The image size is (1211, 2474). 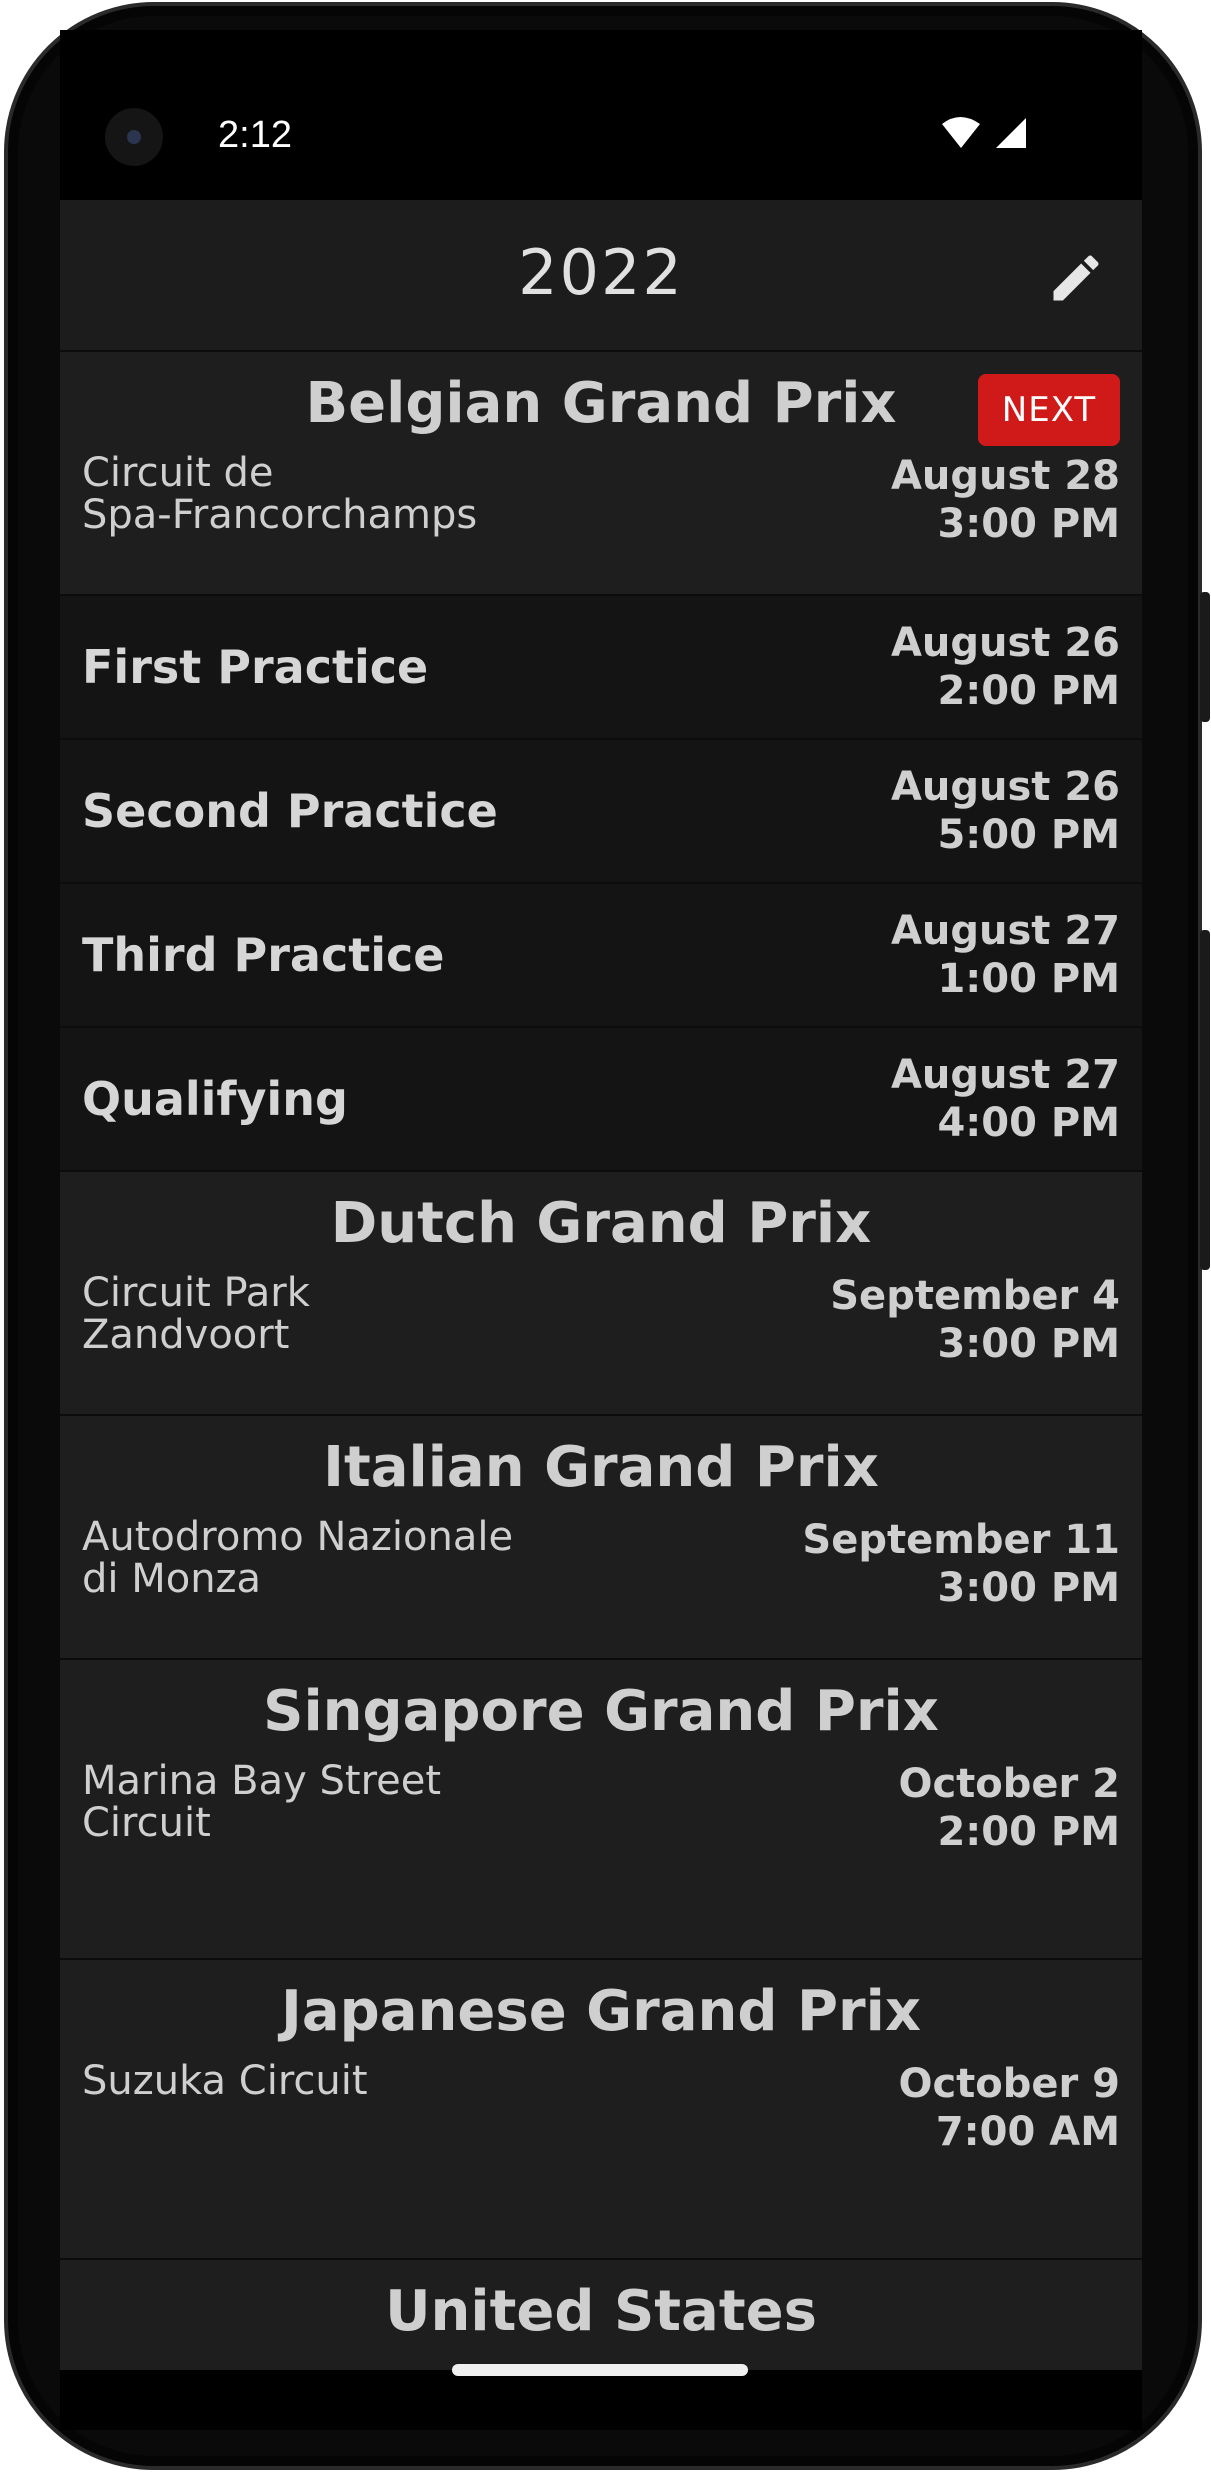 What do you see at coordinates (601, 2311) in the screenshot?
I see `race-name: United States` at bounding box center [601, 2311].